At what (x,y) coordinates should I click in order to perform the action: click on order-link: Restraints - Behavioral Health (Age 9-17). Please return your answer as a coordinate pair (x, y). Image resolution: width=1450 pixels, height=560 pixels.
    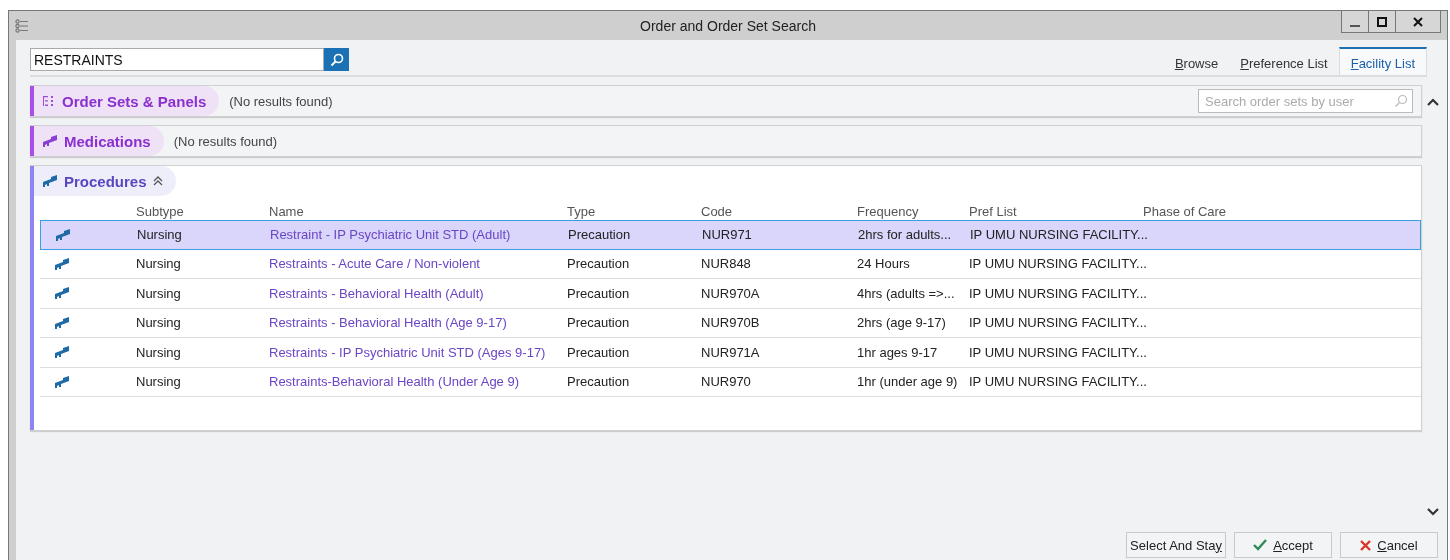
    Looking at the image, I should click on (418, 323).